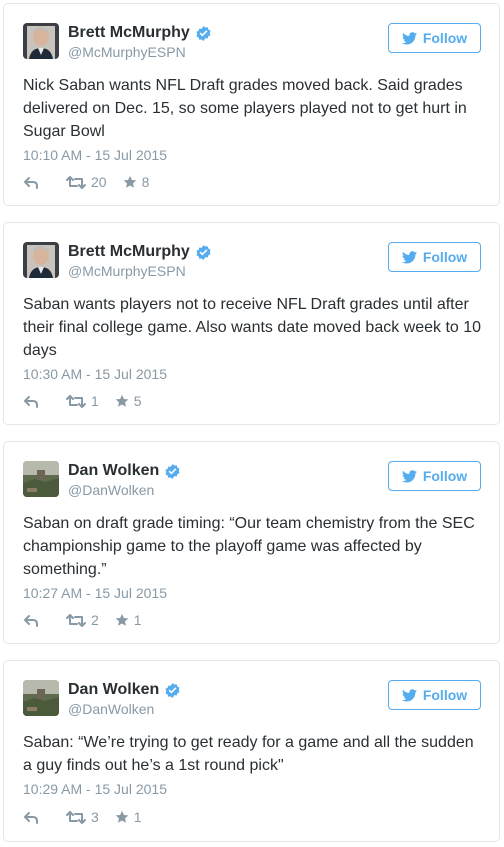 This screenshot has height=847, width=504. Describe the element at coordinates (95, 374) in the screenshot. I see `timestamp-link: 10:30 AM - 15 Jul 2015` at that location.